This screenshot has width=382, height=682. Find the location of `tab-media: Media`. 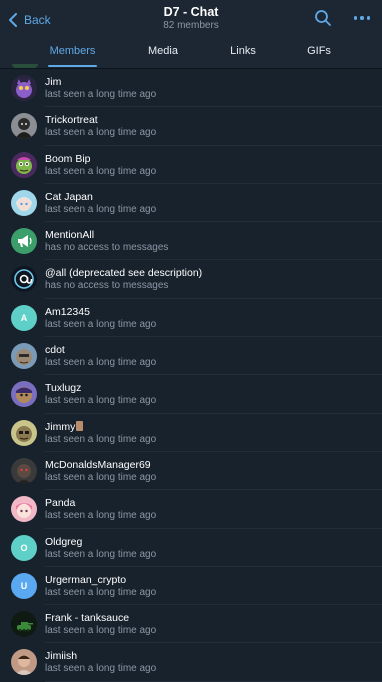

tab-media: Media is located at coordinates (163, 53).